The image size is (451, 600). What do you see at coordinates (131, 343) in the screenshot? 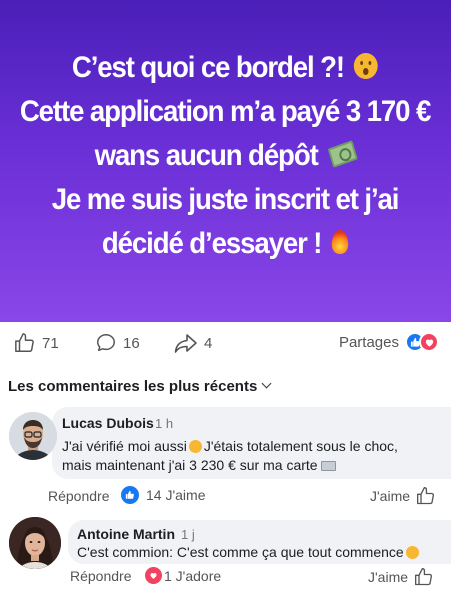
I see `comment-count: 16` at bounding box center [131, 343].